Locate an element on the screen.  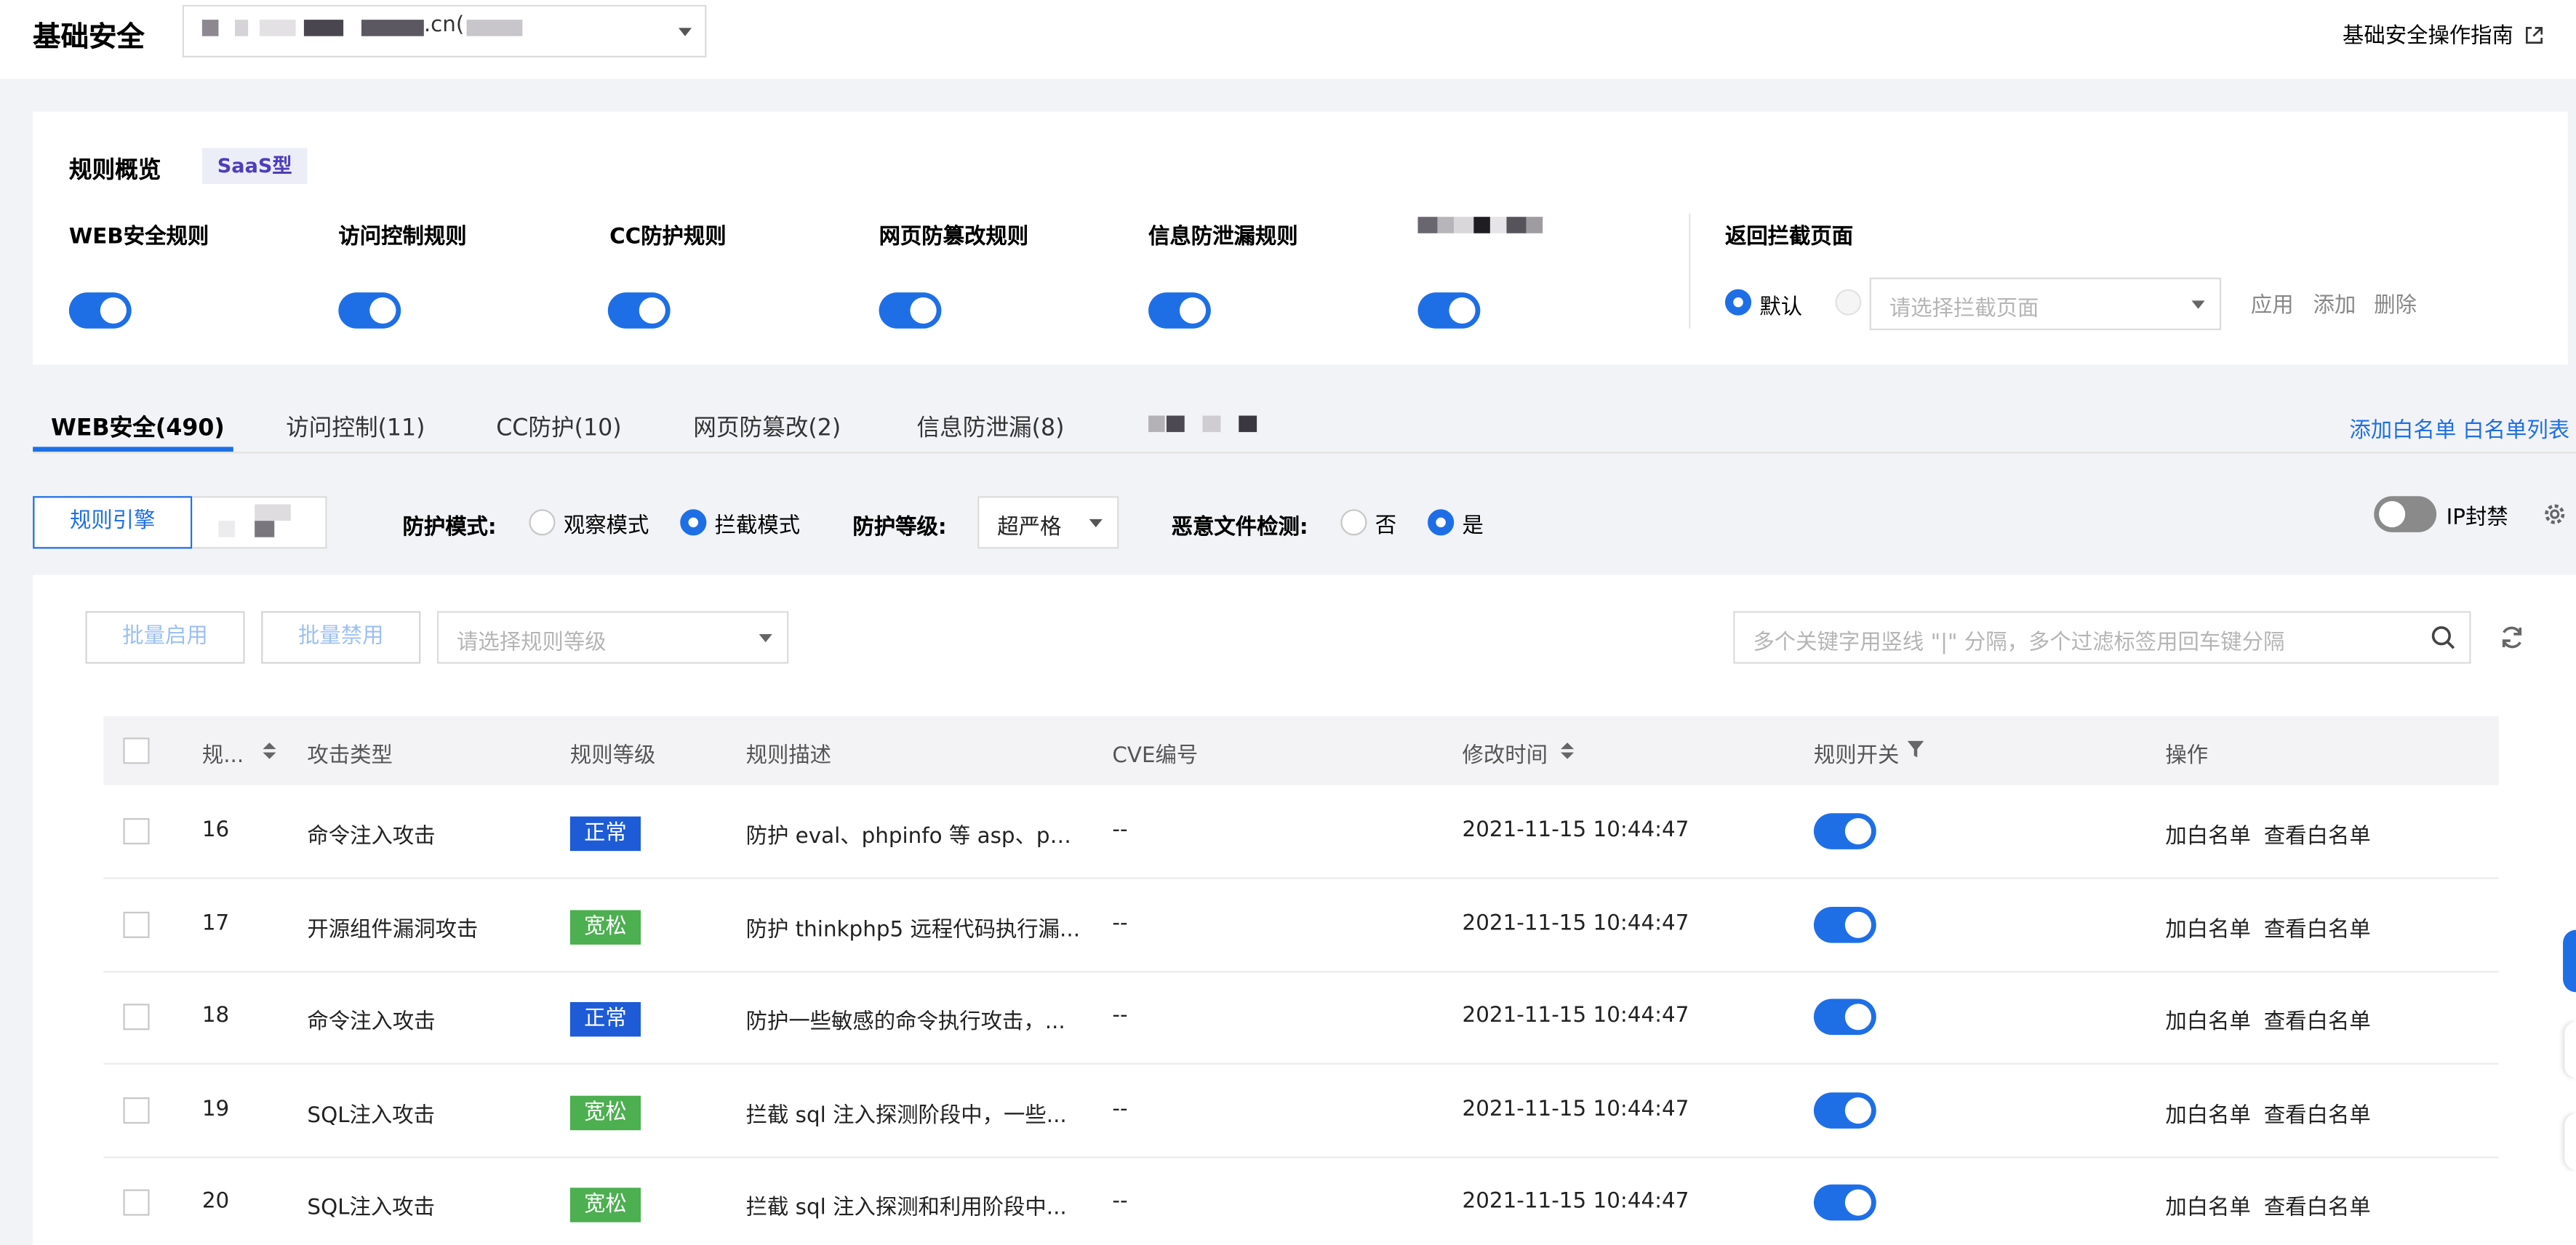
column-rule-switch: 规则开关 is located at coordinates (1857, 753).